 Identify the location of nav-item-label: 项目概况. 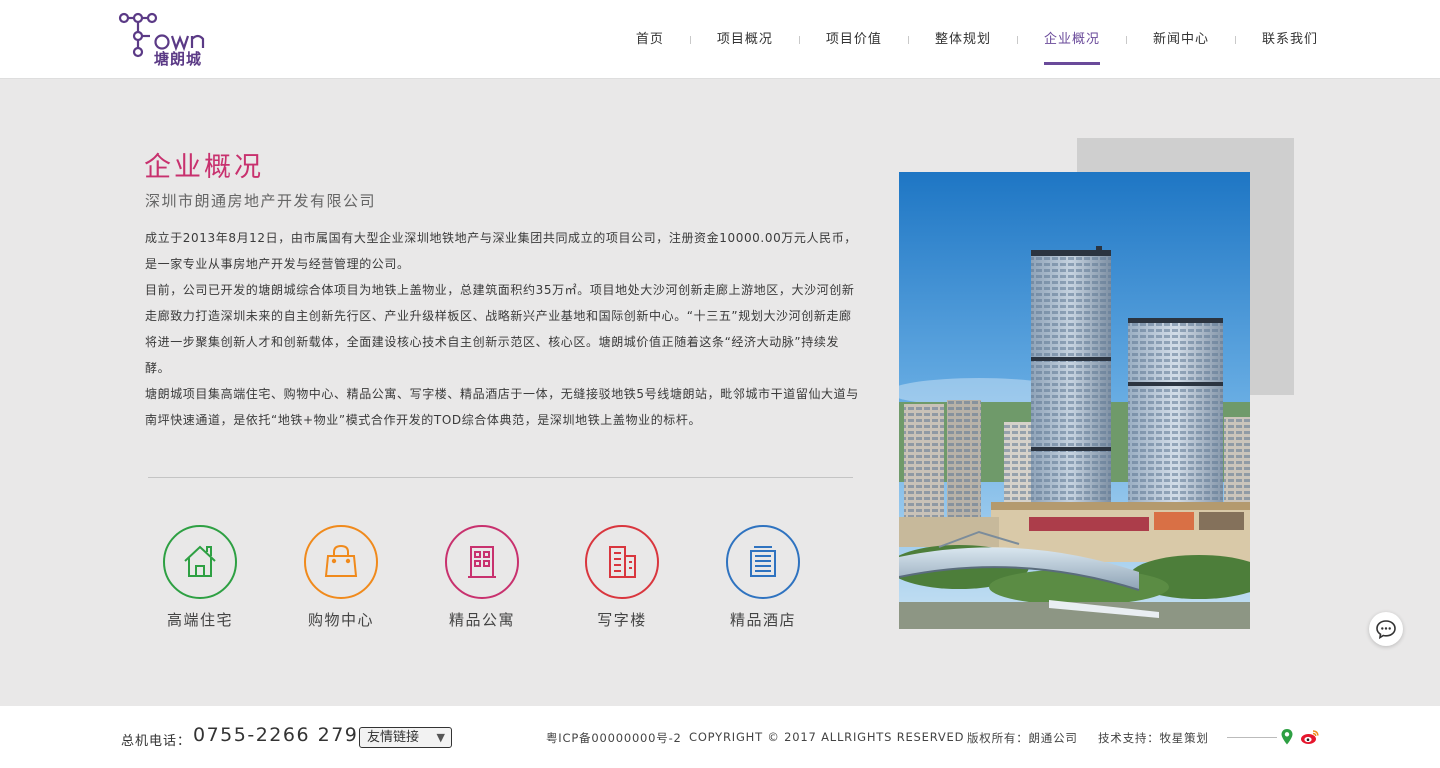
(744, 39).